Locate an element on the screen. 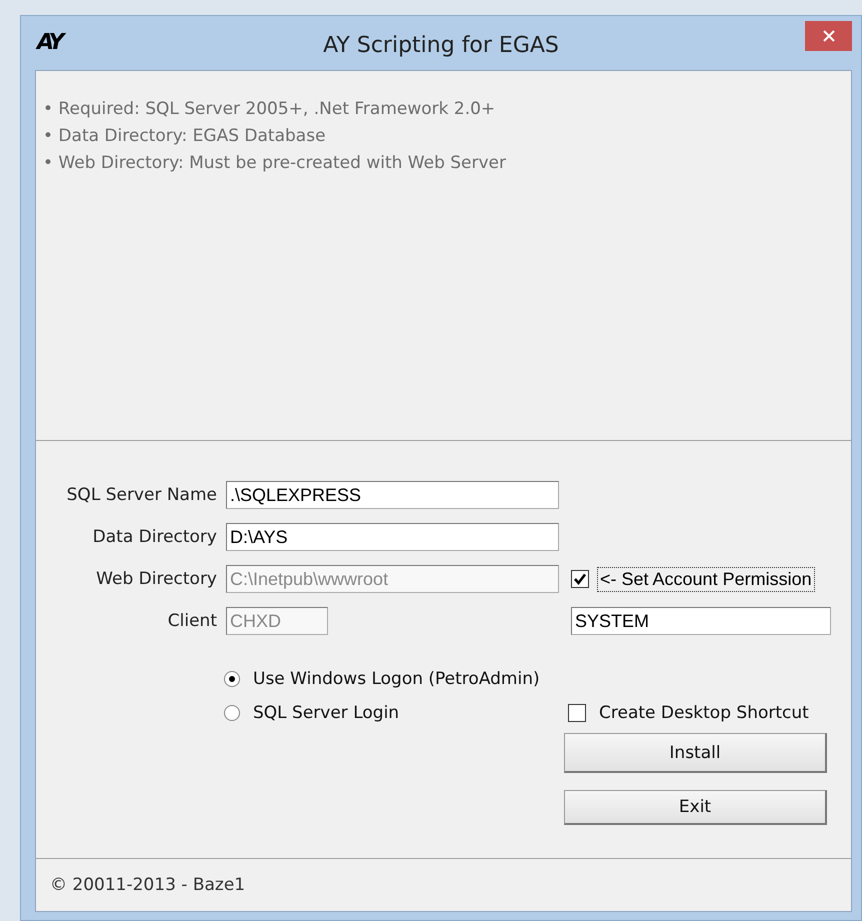 The height and width of the screenshot is (921, 862). account-field: SYSTEM is located at coordinates (701, 621).